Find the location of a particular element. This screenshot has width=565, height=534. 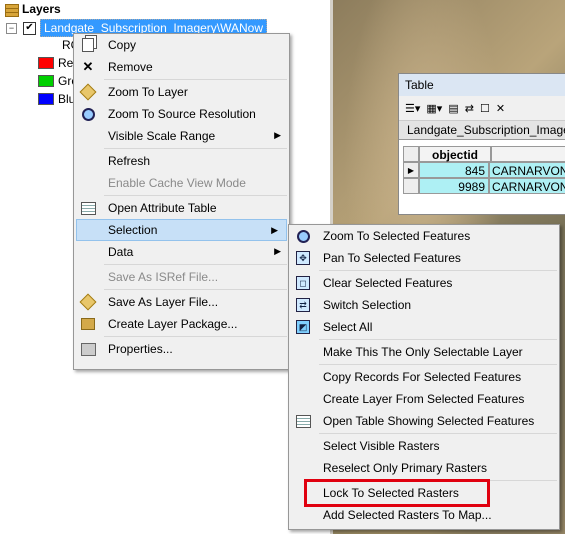

menu-label: Select Visible Rasters is located at coordinates (381, 446).